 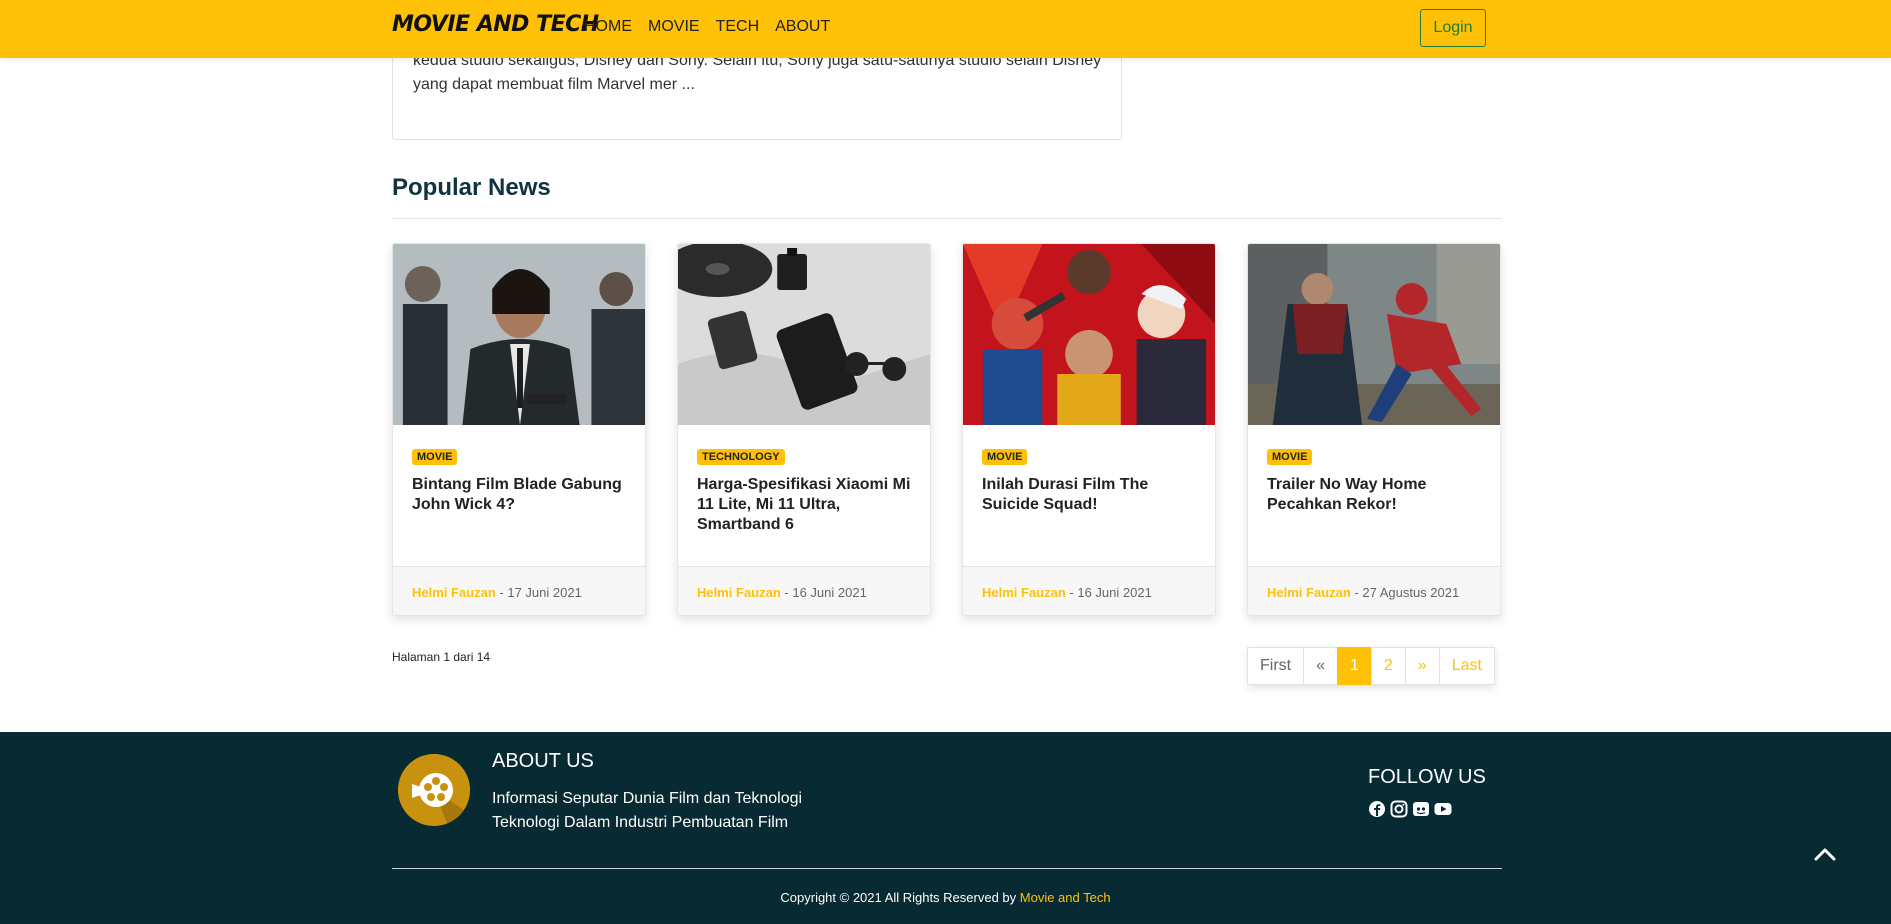 I want to click on copyright-brand-link: Movie and Tech, so click(x=1065, y=897).